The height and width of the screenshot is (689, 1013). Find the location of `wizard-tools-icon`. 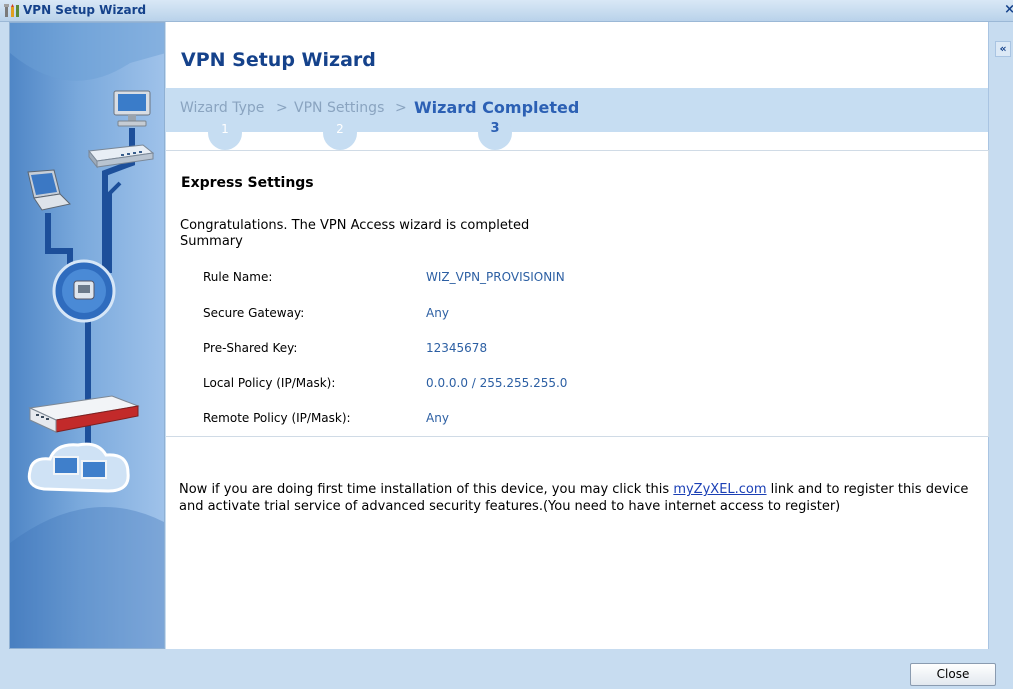

wizard-tools-icon is located at coordinates (12, 11).